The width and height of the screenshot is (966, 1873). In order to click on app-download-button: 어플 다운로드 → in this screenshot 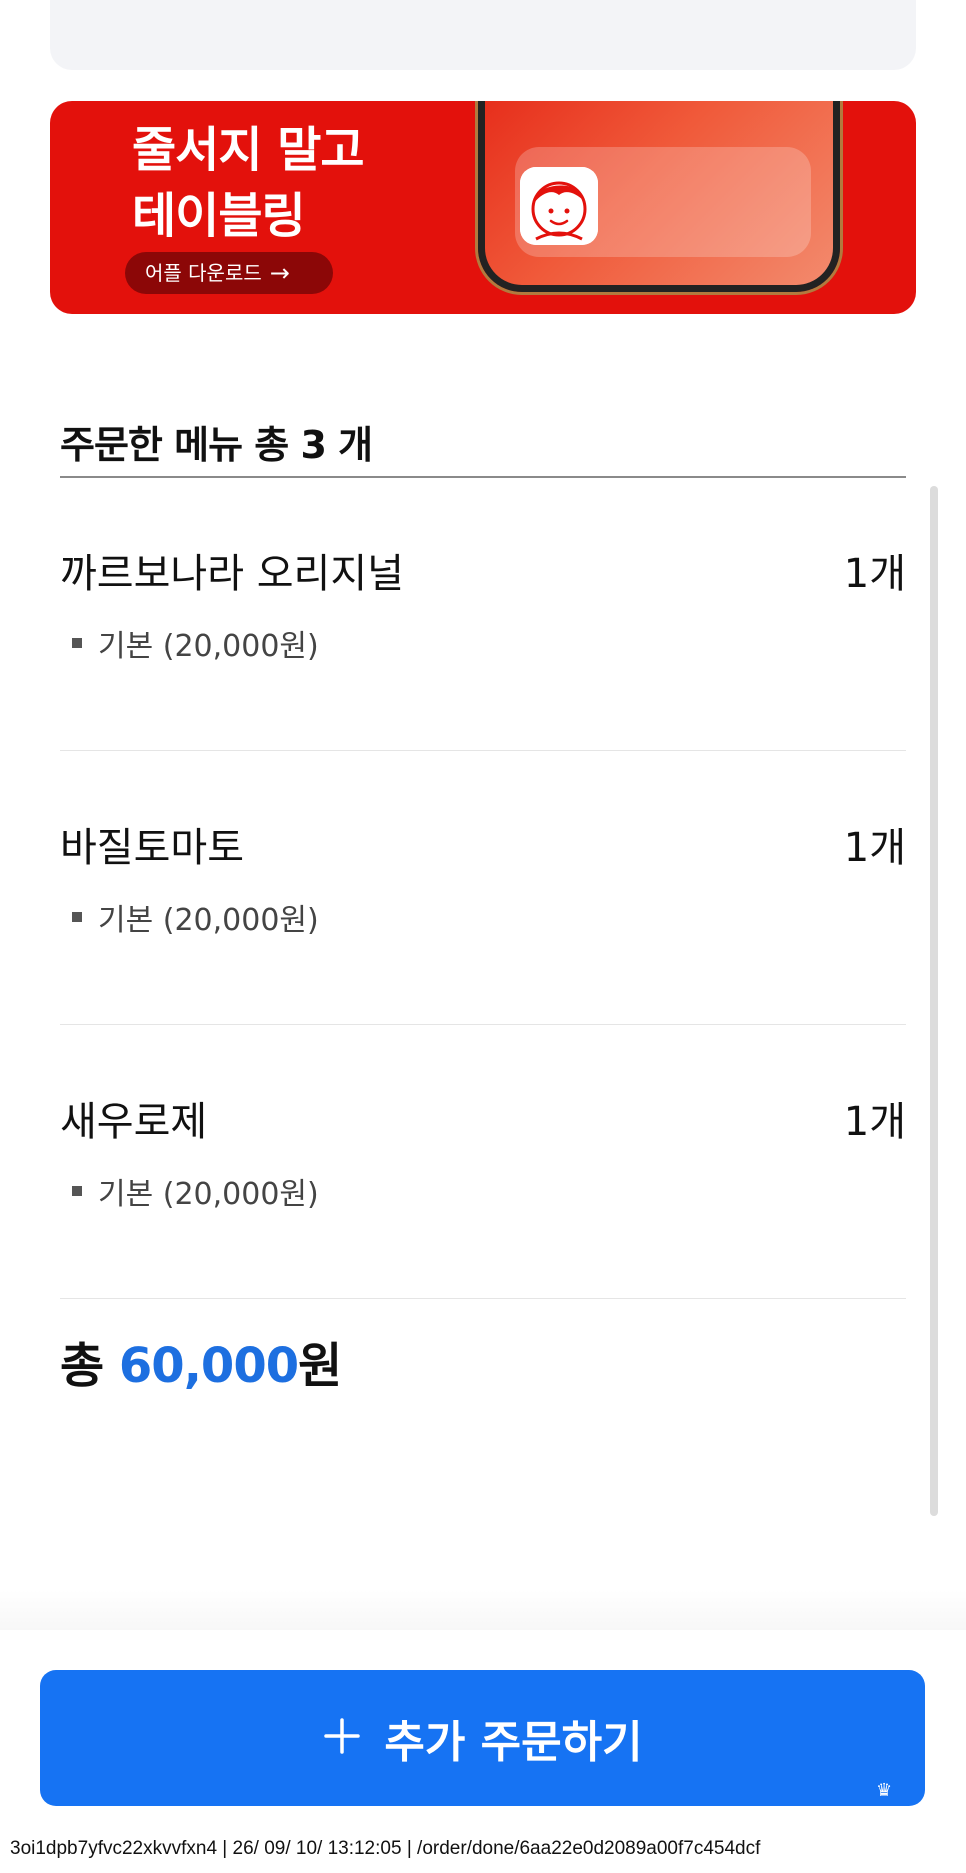, I will do `click(229, 273)`.